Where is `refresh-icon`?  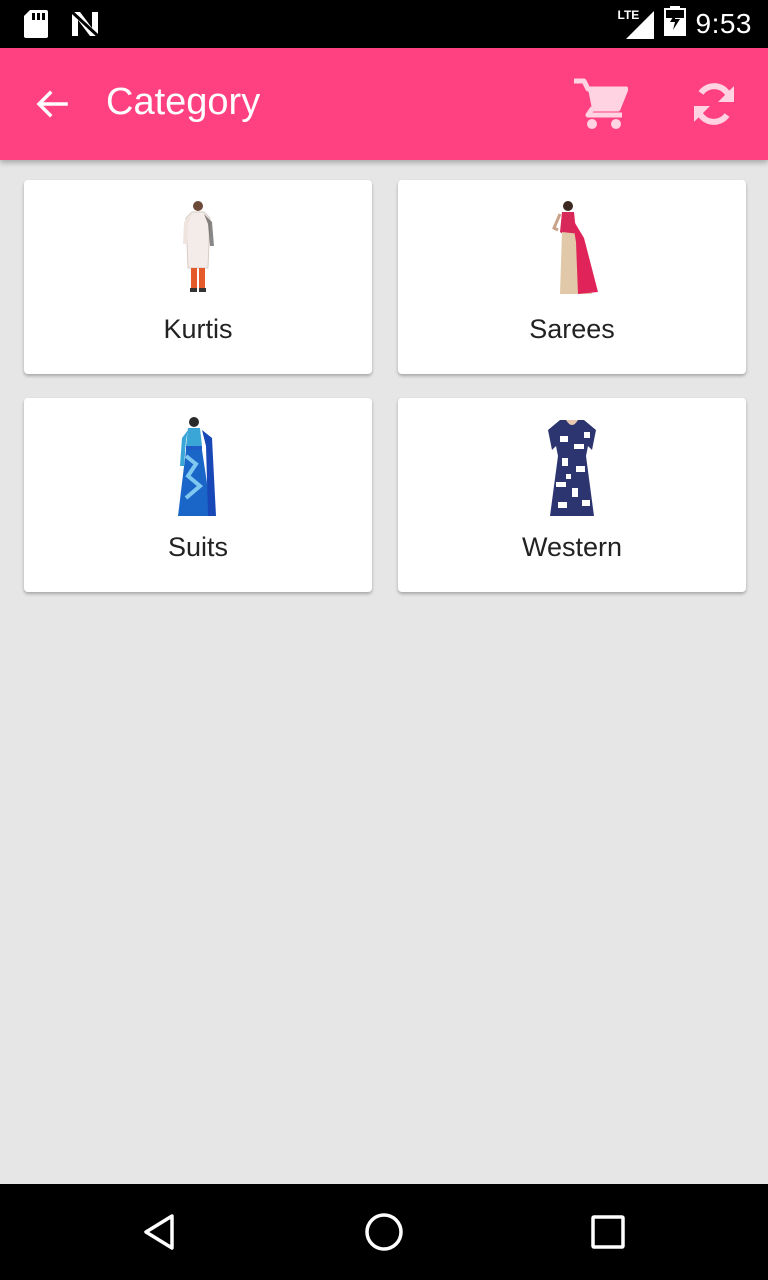 refresh-icon is located at coordinates (714, 104).